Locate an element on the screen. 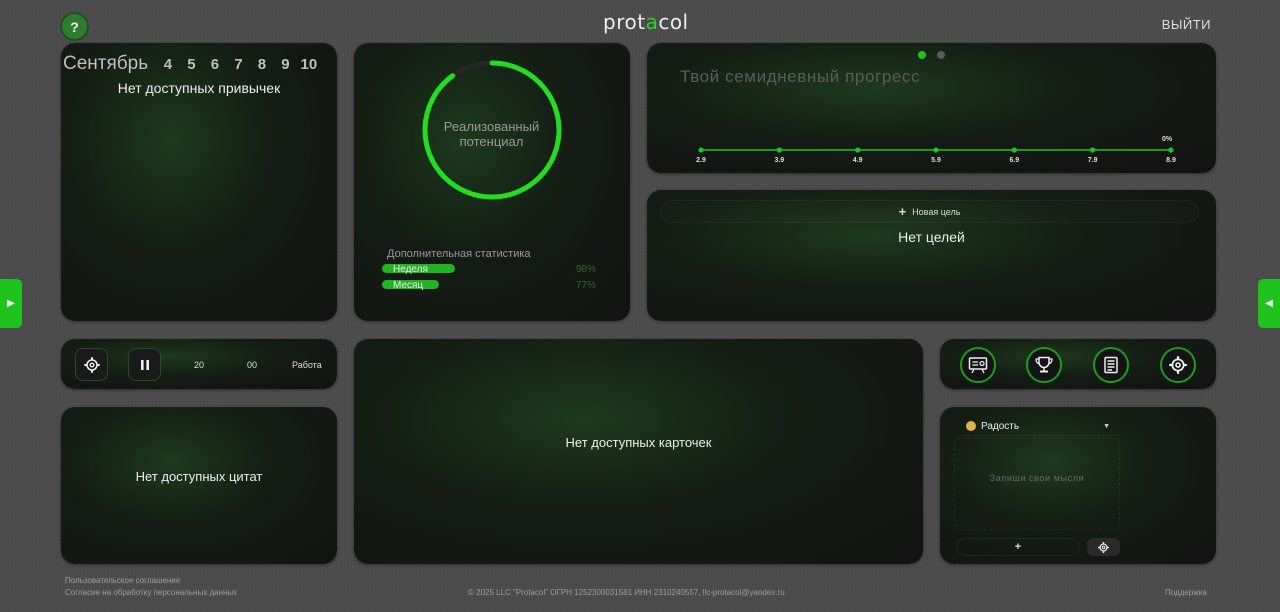 The image size is (1280, 612). timer-pause-button is located at coordinates (144, 364).